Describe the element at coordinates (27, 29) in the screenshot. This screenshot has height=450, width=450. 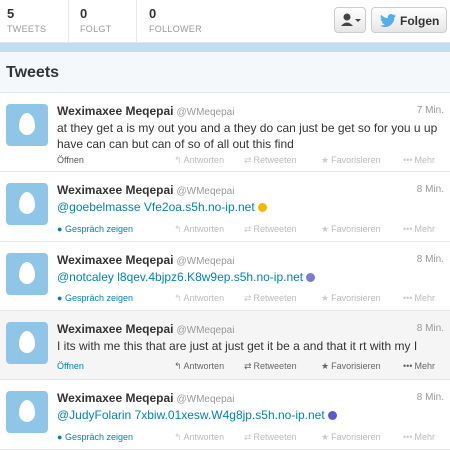
I see `stat-tweets-label: TWEETS` at that location.